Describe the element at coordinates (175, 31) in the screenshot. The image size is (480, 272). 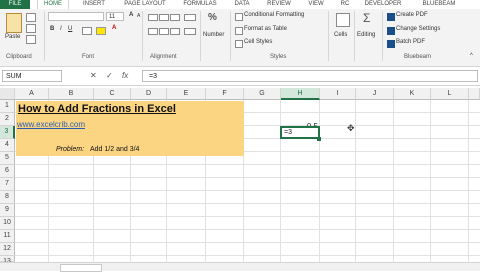
I see `align-right-icon` at that location.